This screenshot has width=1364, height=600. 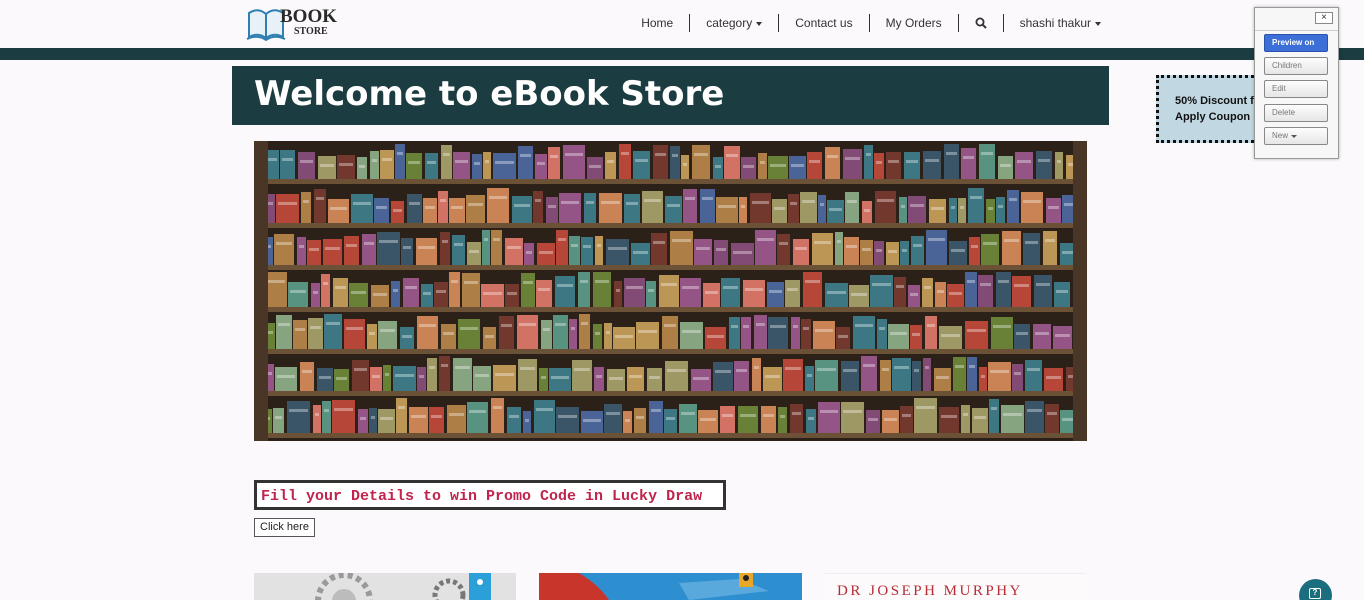 I want to click on nav-category-label: category, so click(x=729, y=23).